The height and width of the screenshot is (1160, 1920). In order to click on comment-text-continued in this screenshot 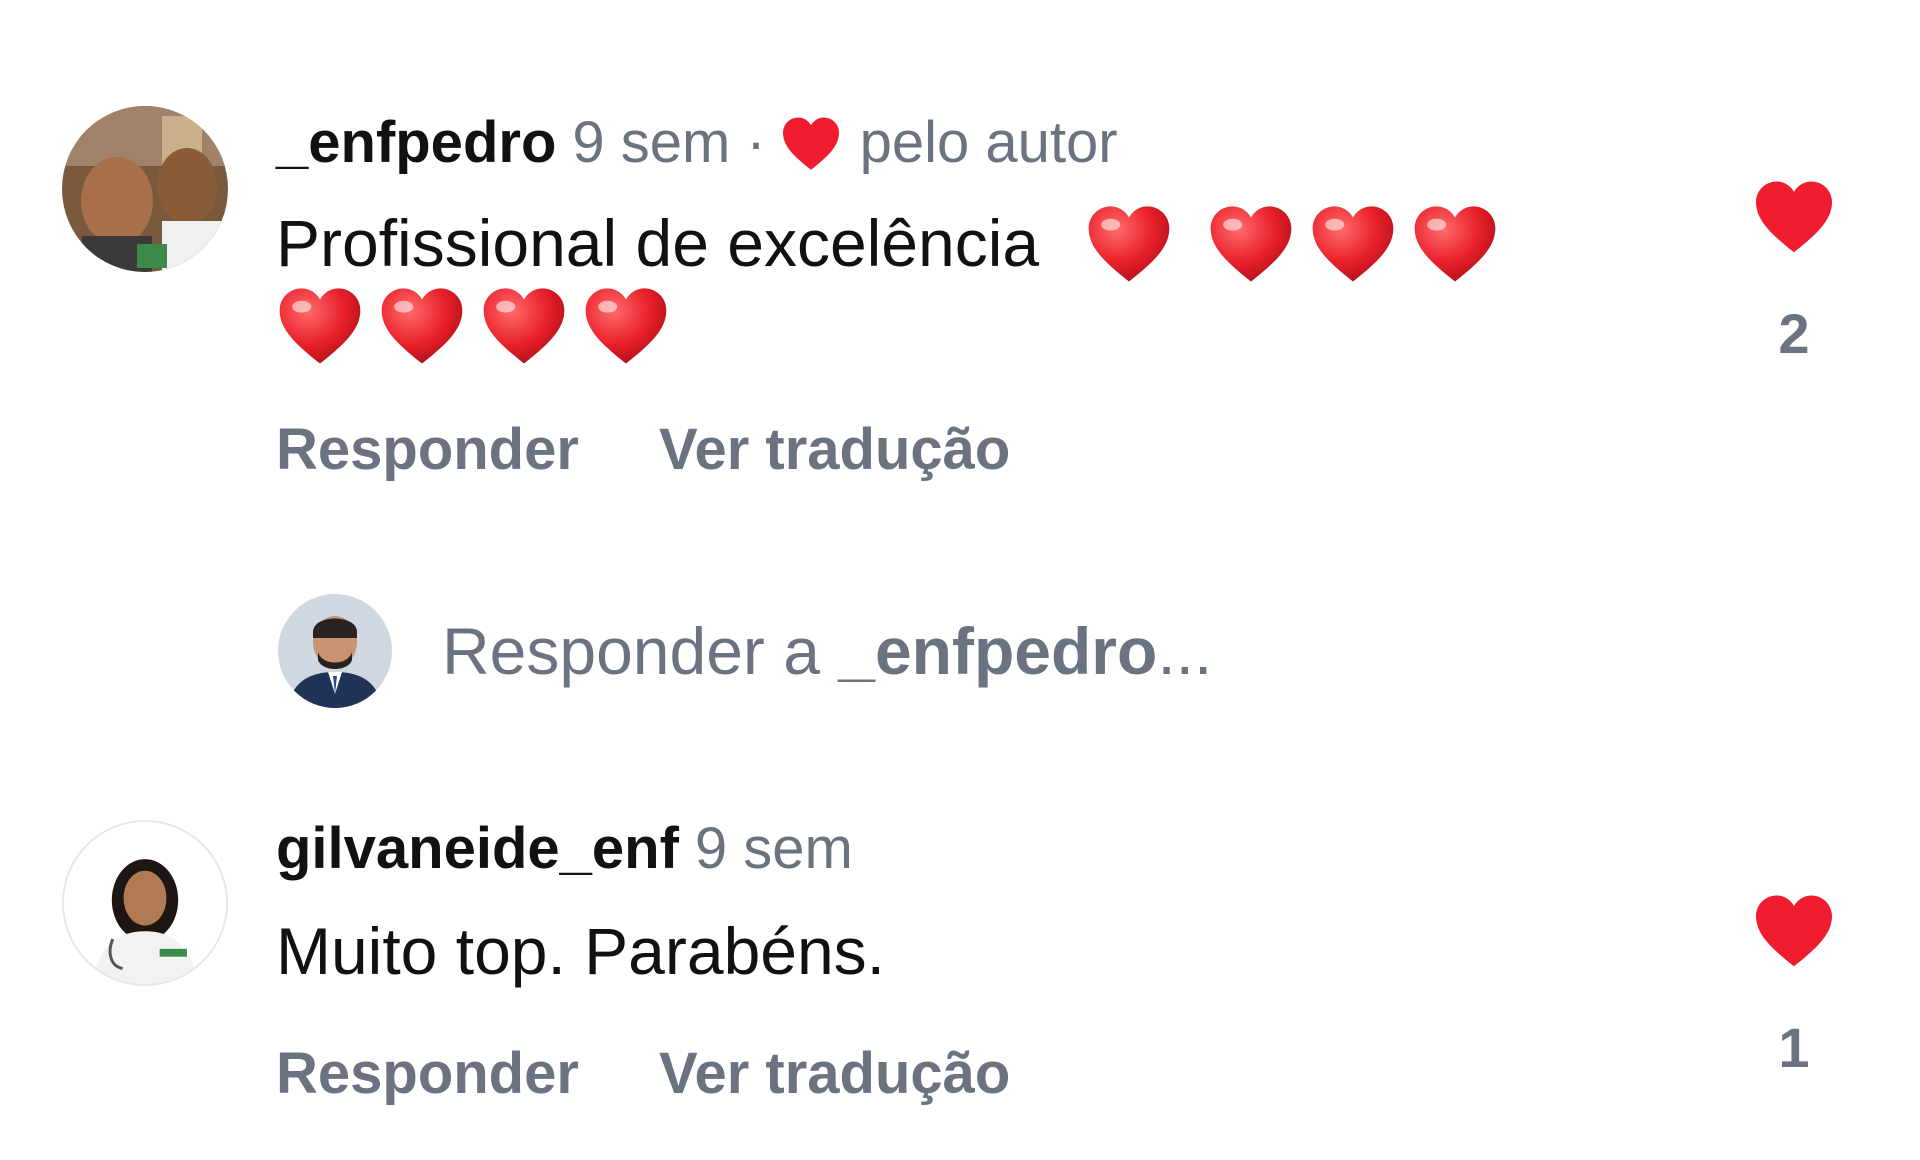, I will do `click(480, 325)`.